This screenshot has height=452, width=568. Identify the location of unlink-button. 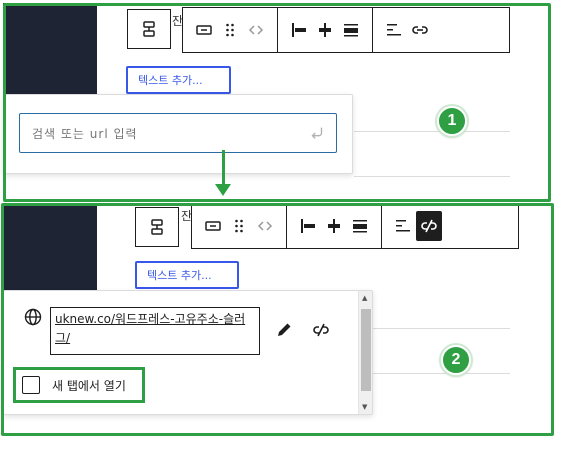
(429, 226).